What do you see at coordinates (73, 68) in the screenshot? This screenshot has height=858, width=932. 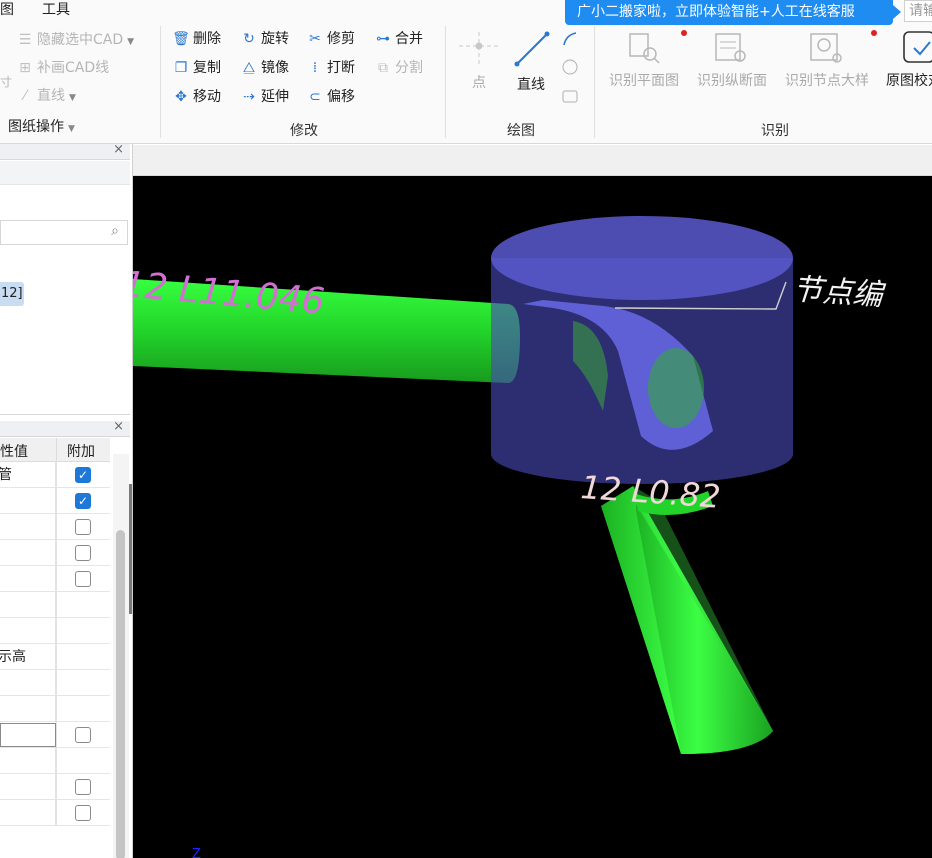 I see `supplement-cad-label: 补画CAD线` at bounding box center [73, 68].